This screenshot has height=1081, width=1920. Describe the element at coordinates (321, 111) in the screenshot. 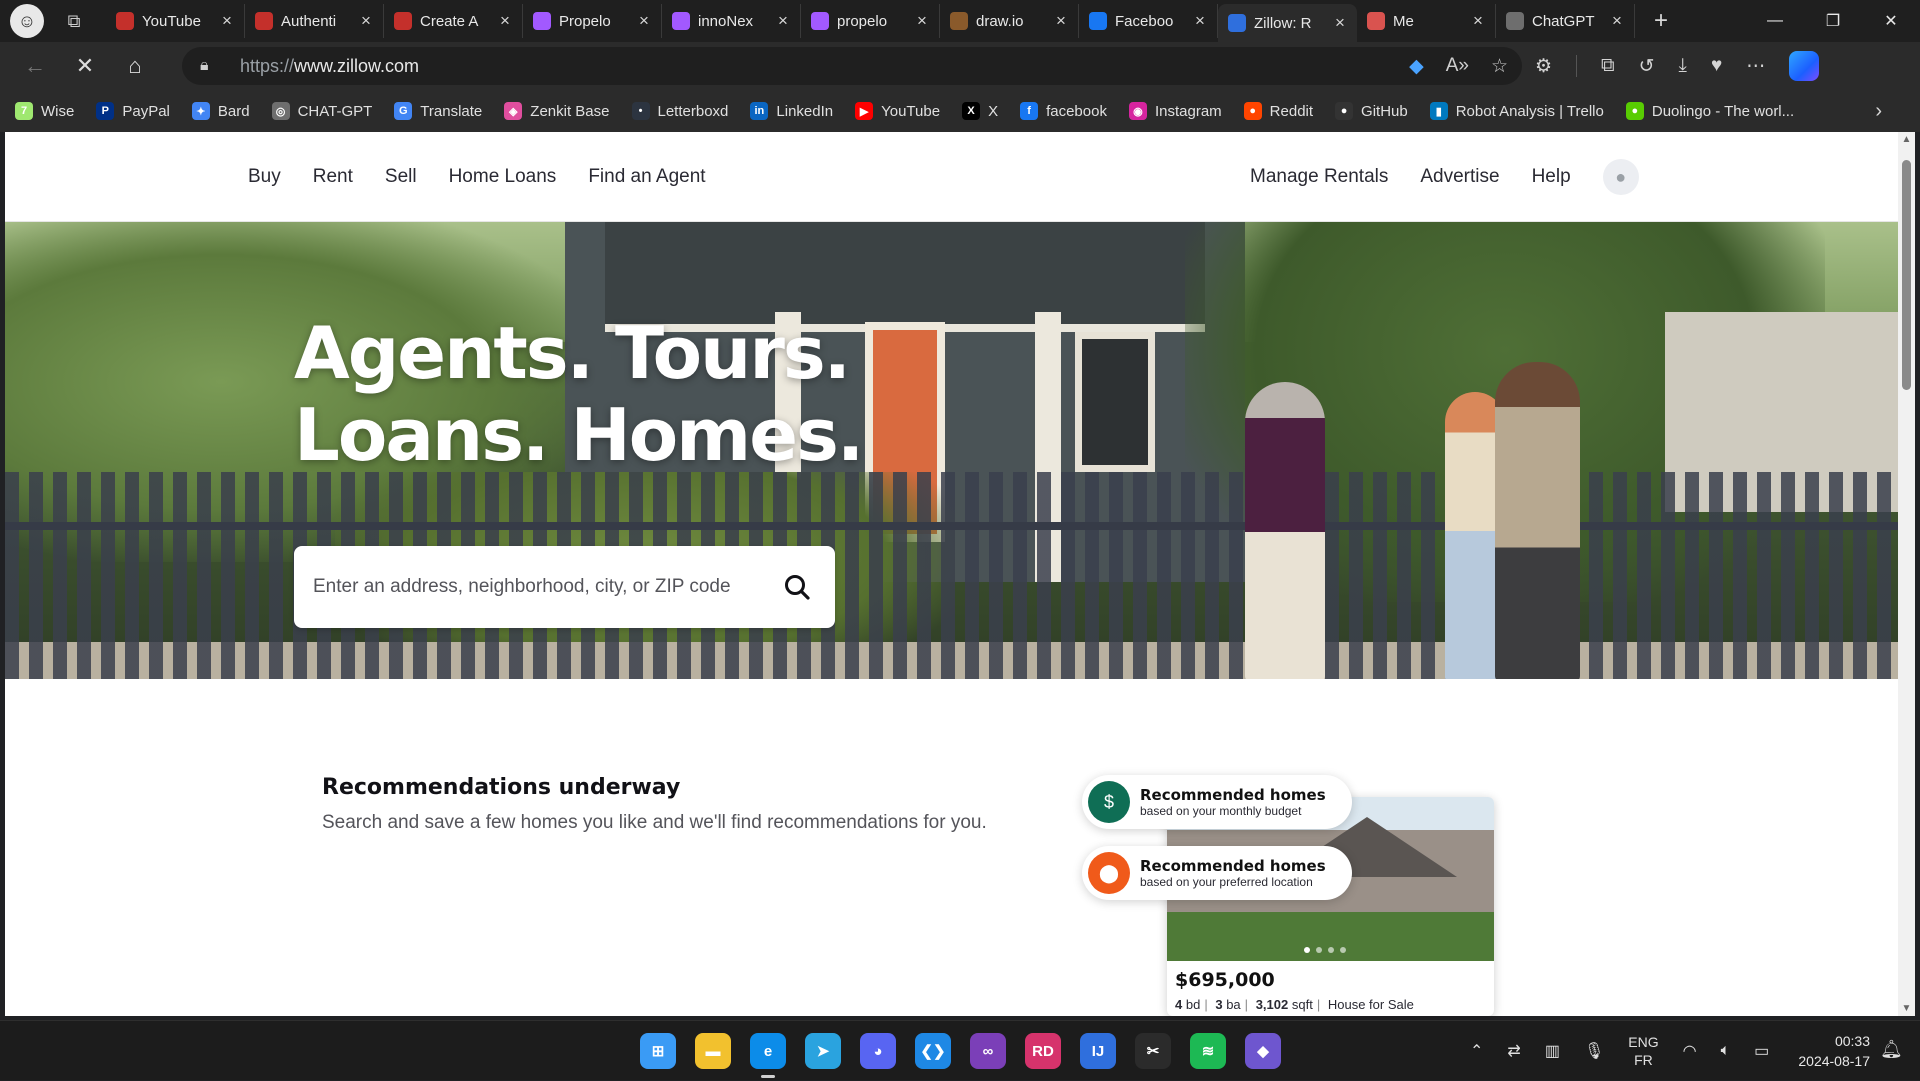

I see `bookmark-item: ◎ CHAT-GPT` at that location.